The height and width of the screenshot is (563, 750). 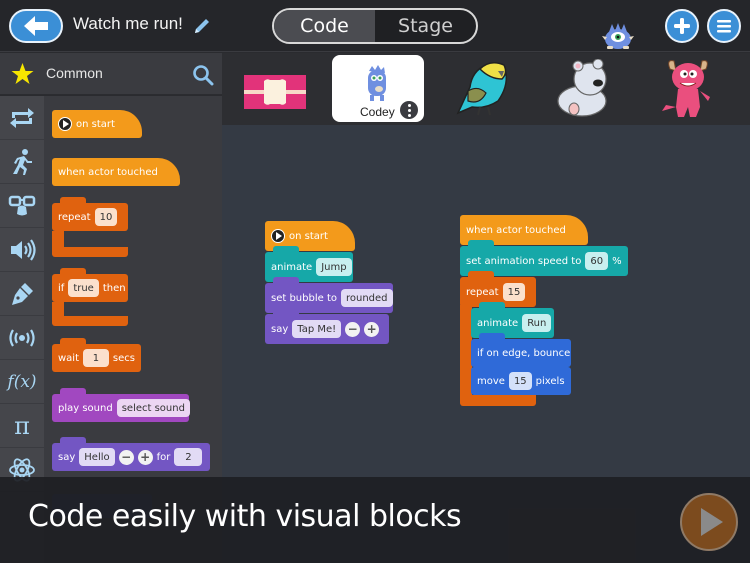 What do you see at coordinates (520, 381) in the screenshot?
I see `move-pixels-input: 15` at bounding box center [520, 381].